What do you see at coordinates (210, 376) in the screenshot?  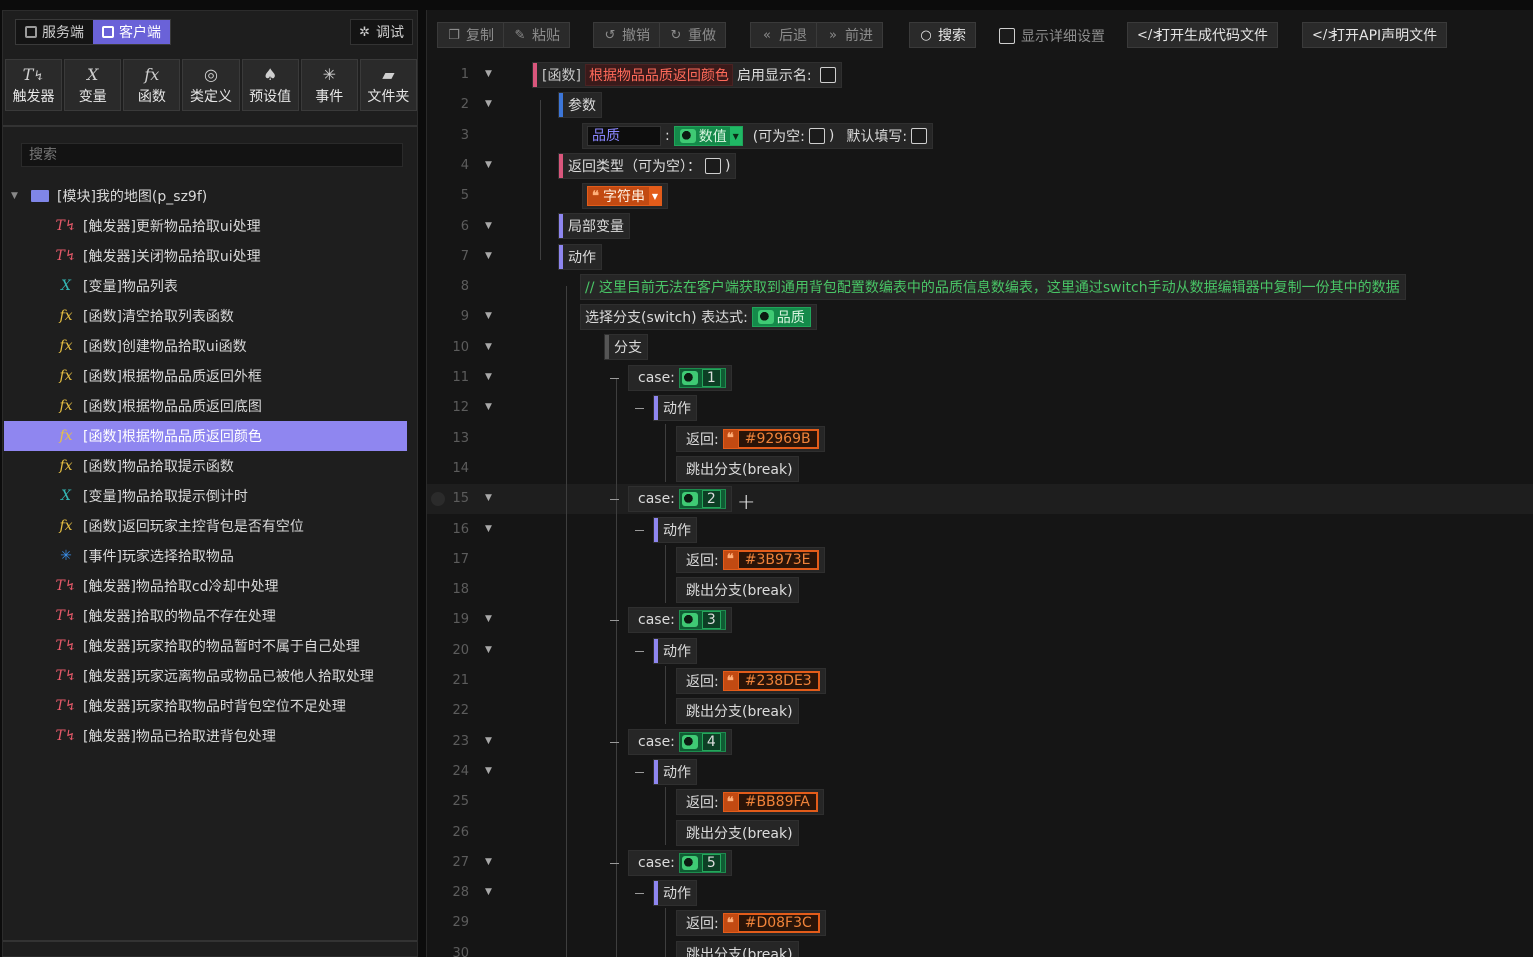 I see `tree-item: fx [函数]根据物品品质返回外框` at bounding box center [210, 376].